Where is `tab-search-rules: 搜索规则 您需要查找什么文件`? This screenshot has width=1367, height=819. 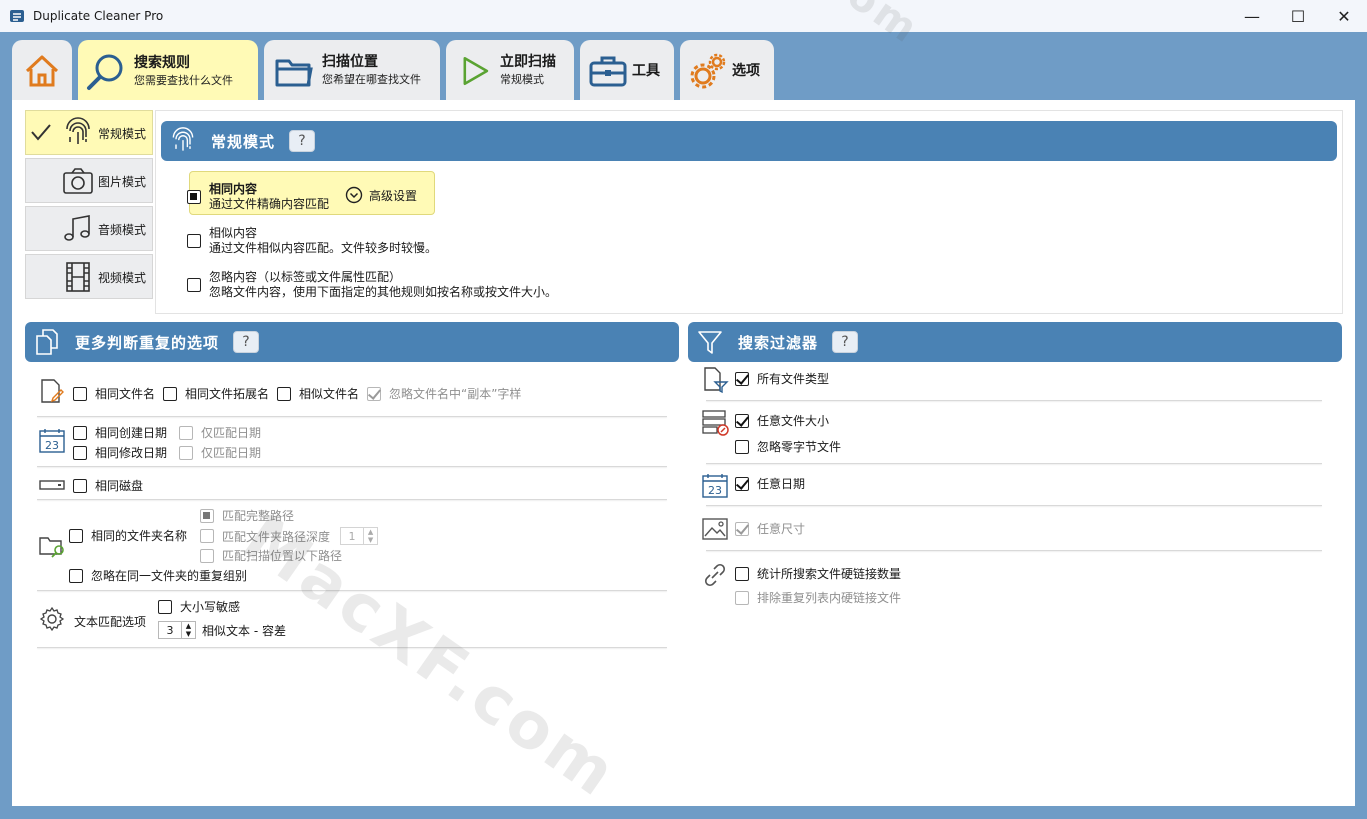 tab-search-rules: 搜索规则 您需要查找什么文件 is located at coordinates (168, 72).